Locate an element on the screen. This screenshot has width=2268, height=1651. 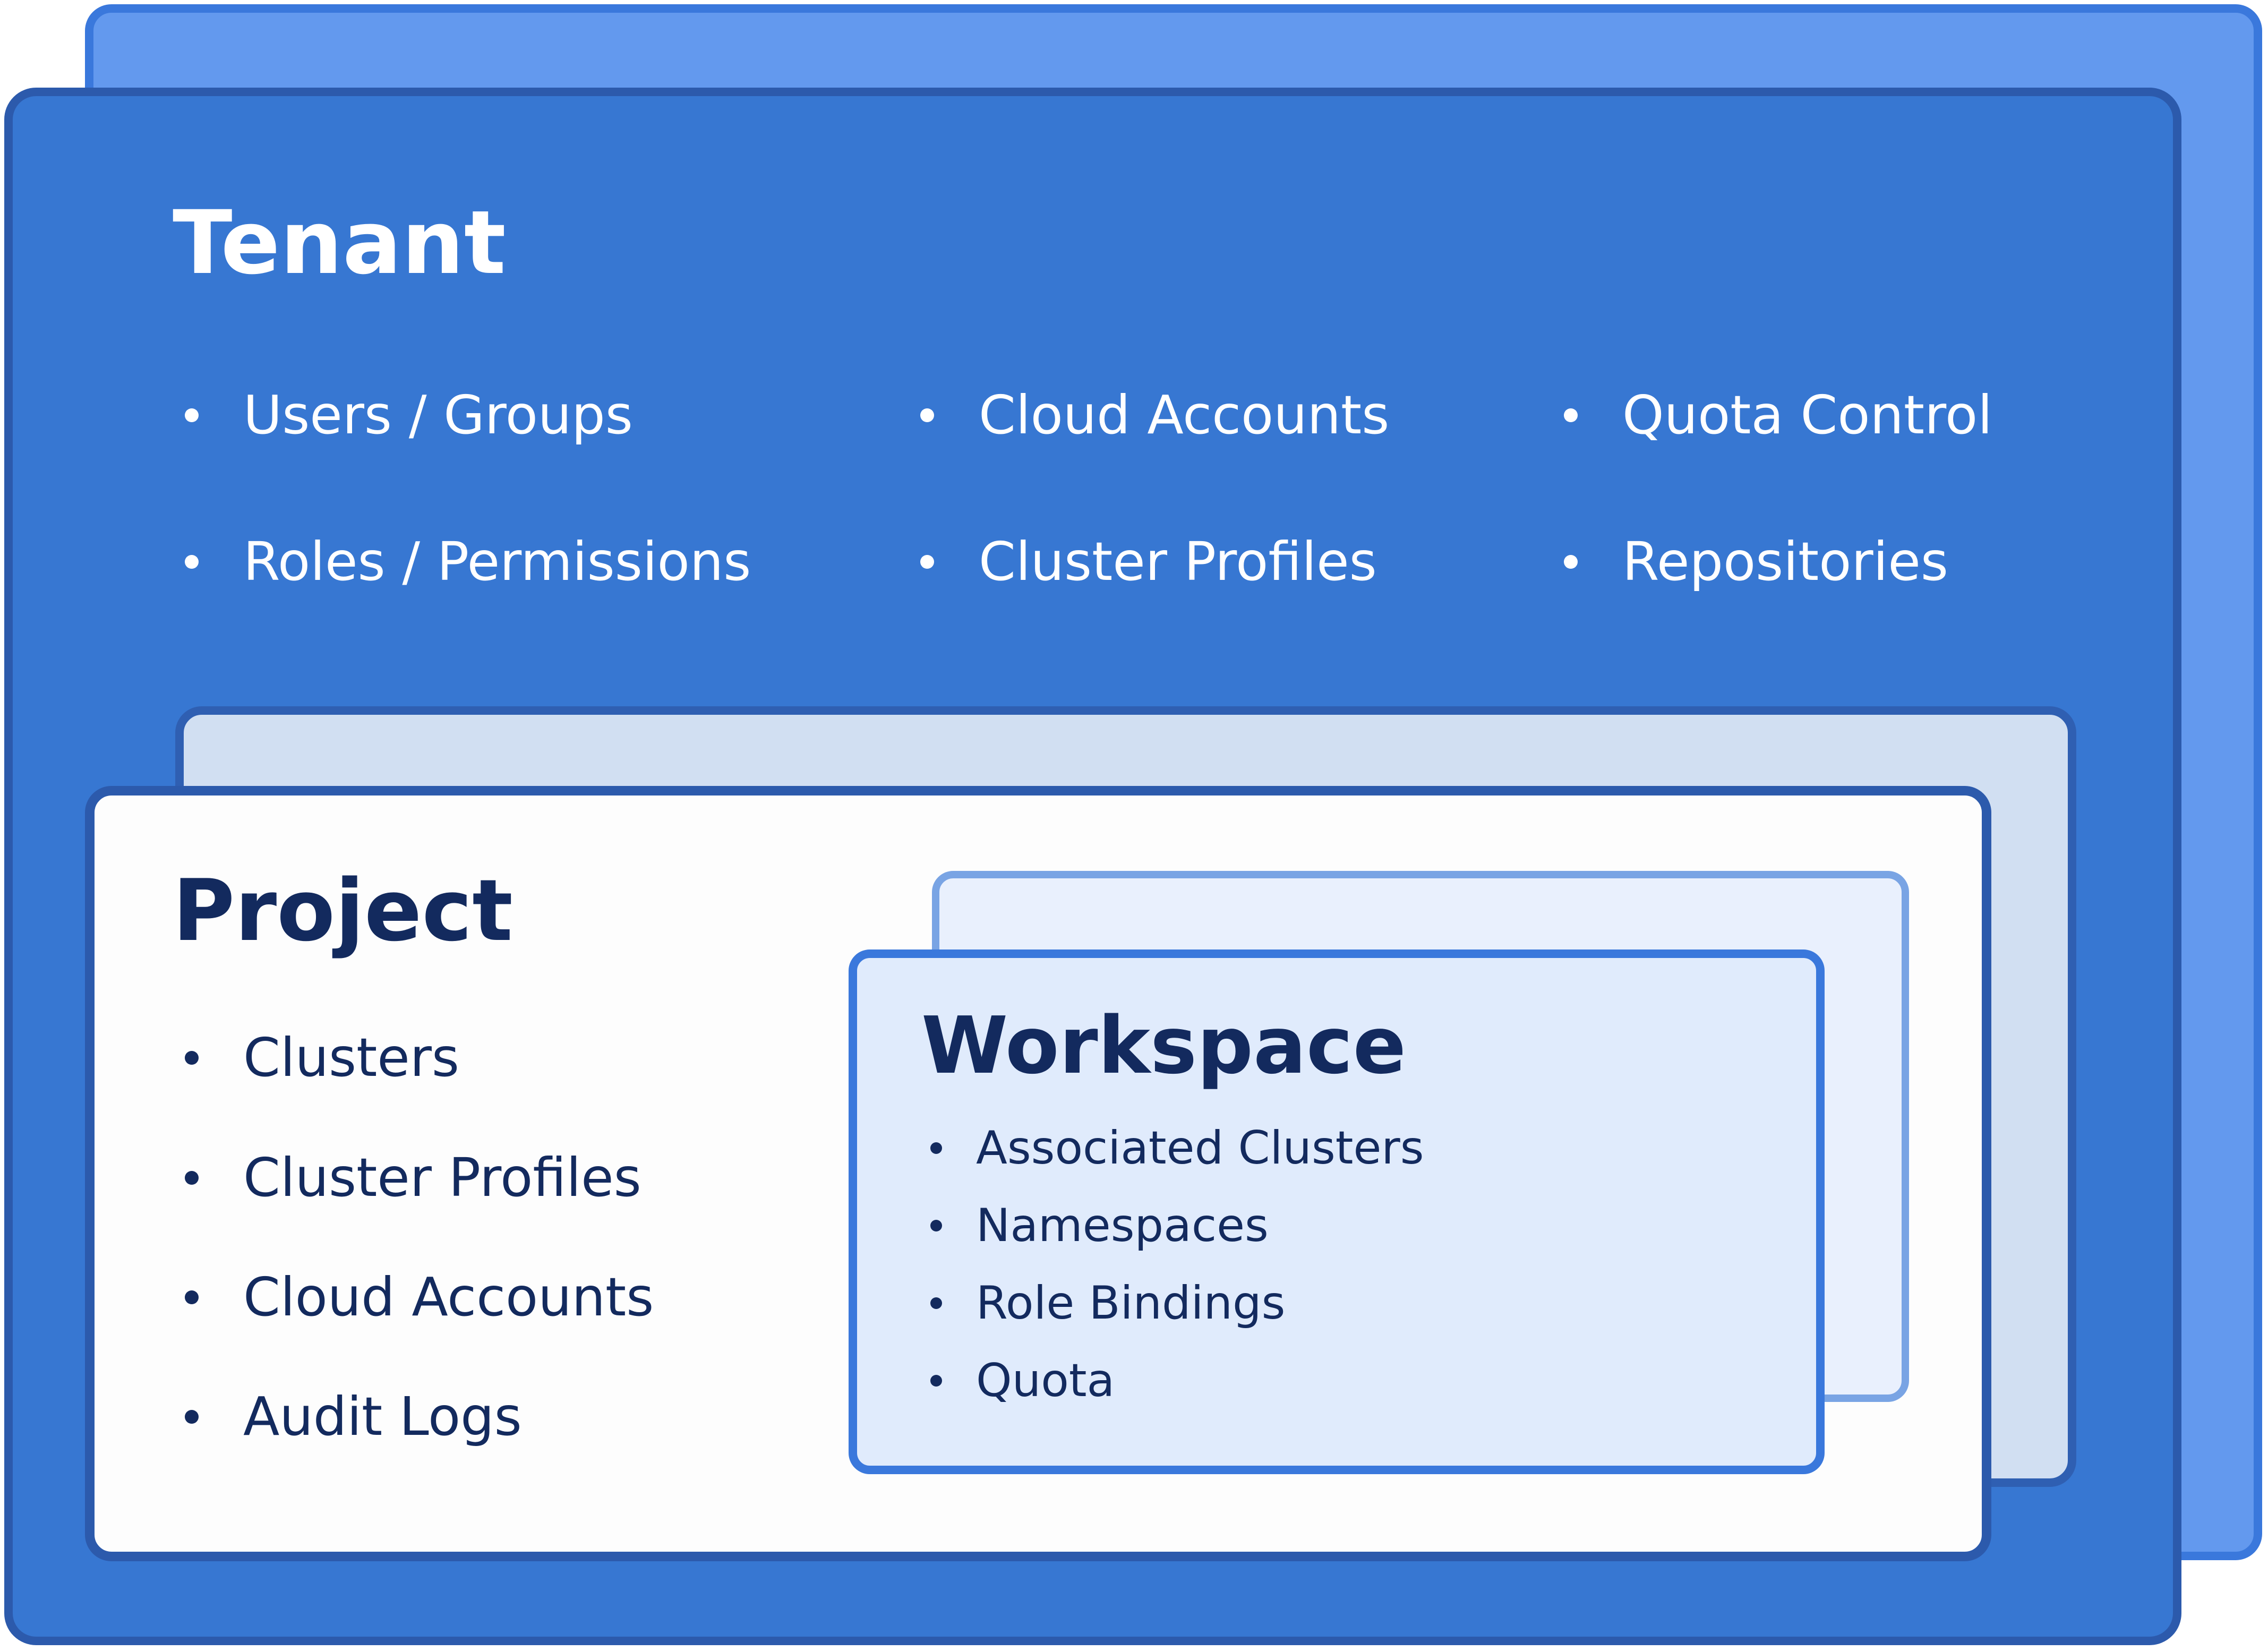
project-list-item: Clusters is located at coordinates (322, 1058).